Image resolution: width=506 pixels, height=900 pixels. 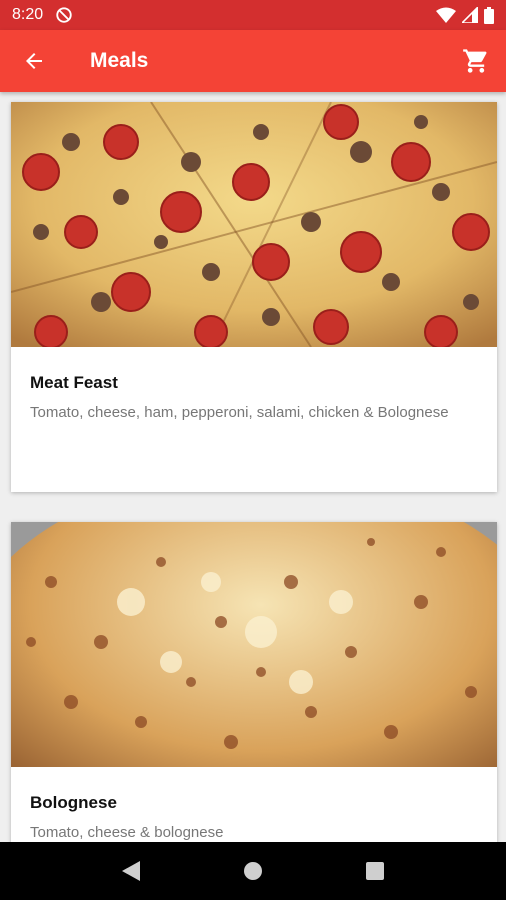 I want to click on meal-description: Tomato, cheese & bolognese, so click(x=127, y=832).